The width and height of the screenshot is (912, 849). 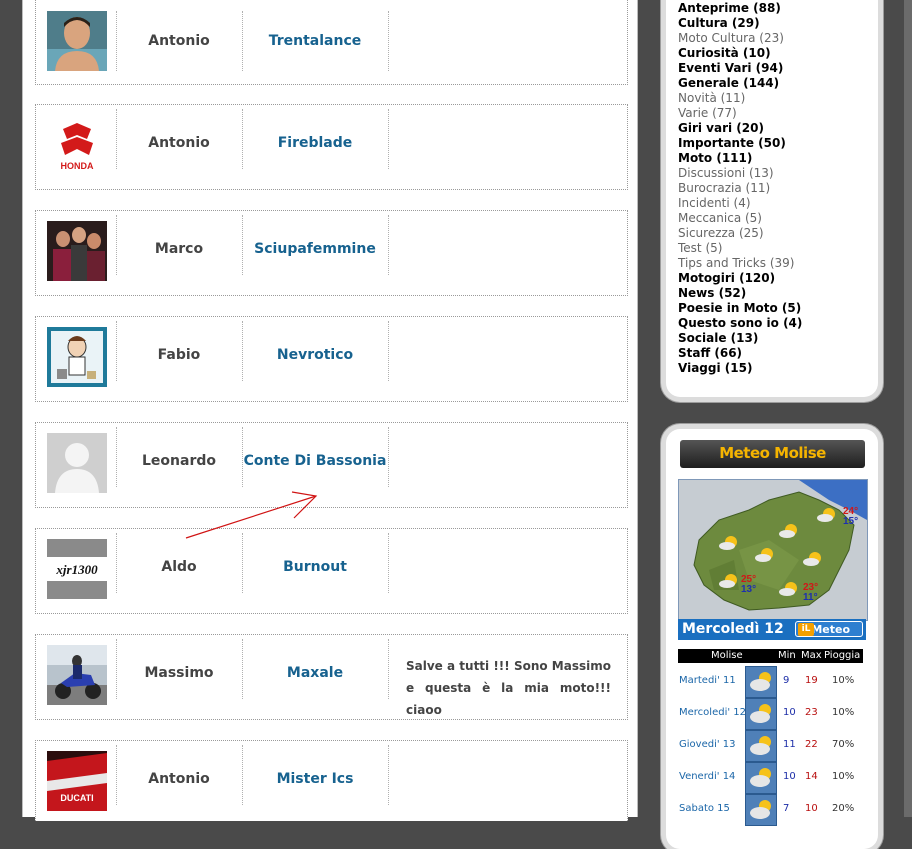 What do you see at coordinates (77, 166) in the screenshot?
I see `svg-text: HONDA` at bounding box center [77, 166].